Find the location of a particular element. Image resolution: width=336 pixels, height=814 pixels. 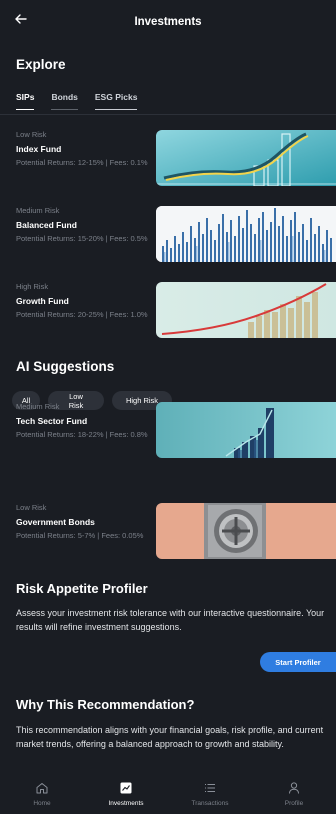

nav-investments-label: Investments is located at coordinates (126, 803).